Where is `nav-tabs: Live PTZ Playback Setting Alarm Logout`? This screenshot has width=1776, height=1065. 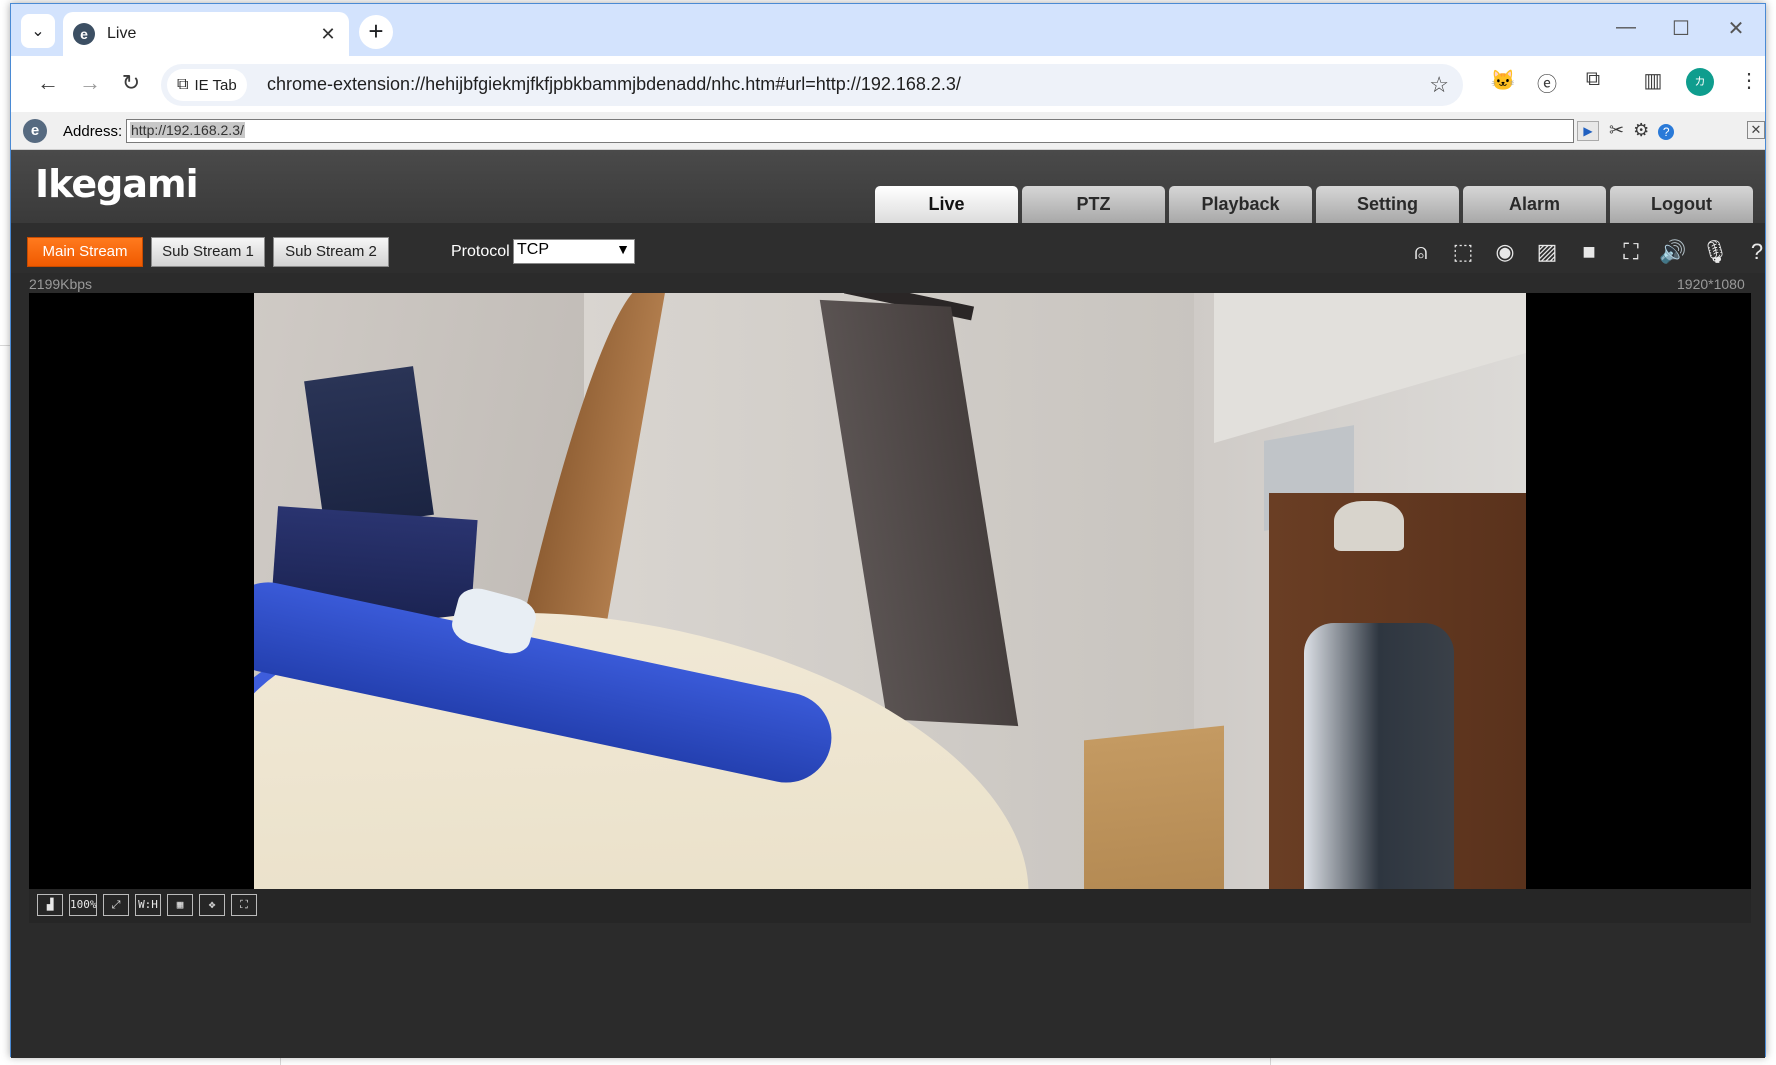
nav-tabs: Live PTZ Playback Setting Alarm Logout is located at coordinates (1316, 204).